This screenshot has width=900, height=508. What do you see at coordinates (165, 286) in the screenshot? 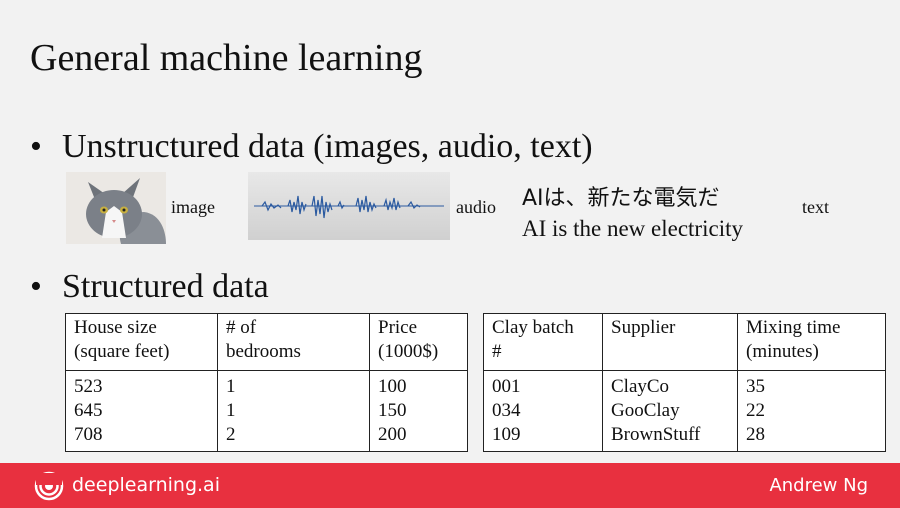
I see `structured-heading: Structured data` at bounding box center [165, 286].